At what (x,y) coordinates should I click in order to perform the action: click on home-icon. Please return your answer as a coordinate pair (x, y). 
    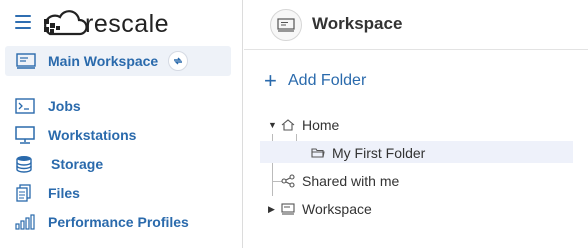
    Looking at the image, I should click on (288, 125).